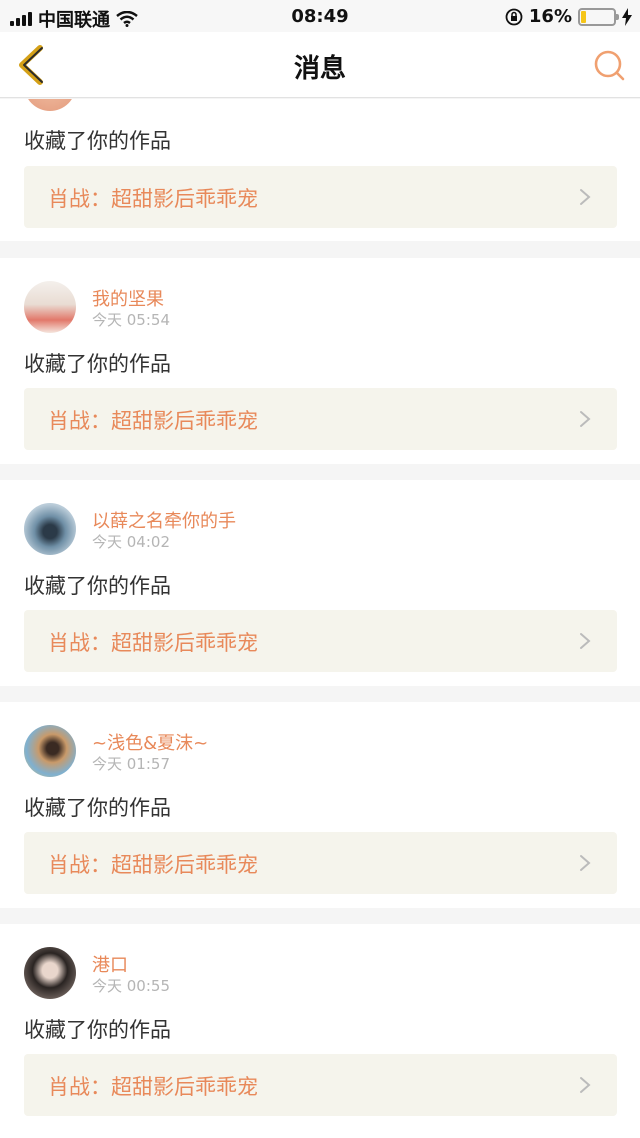 The height and width of the screenshot is (1138, 640). I want to click on timestamp: 今天 01:57, so click(131, 764).